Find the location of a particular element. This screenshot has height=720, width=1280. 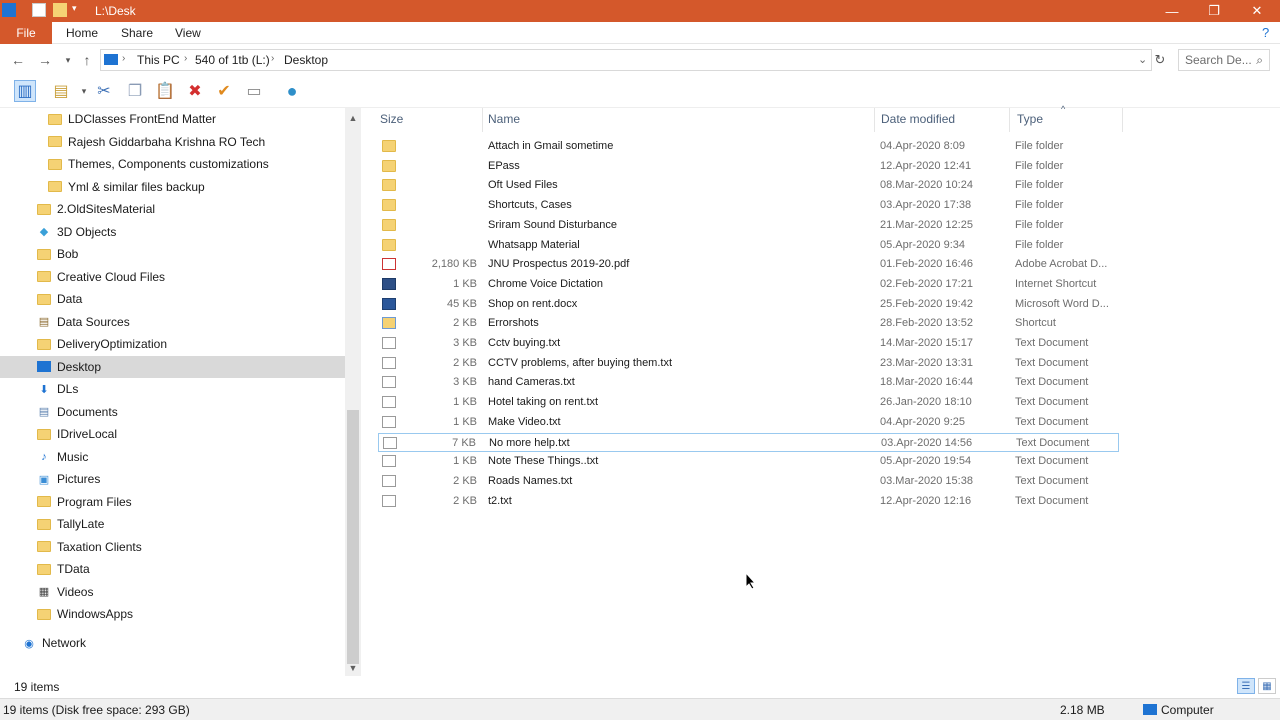

address-bar: › This PC › 540 of 1tb (L:) › Desktop ⌄ is located at coordinates (626, 60).